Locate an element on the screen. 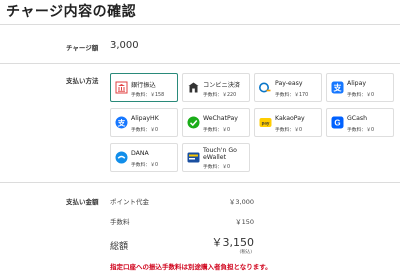  payment-option-alipay: 支 Alipay 手数料：￥0 is located at coordinates (360, 87).